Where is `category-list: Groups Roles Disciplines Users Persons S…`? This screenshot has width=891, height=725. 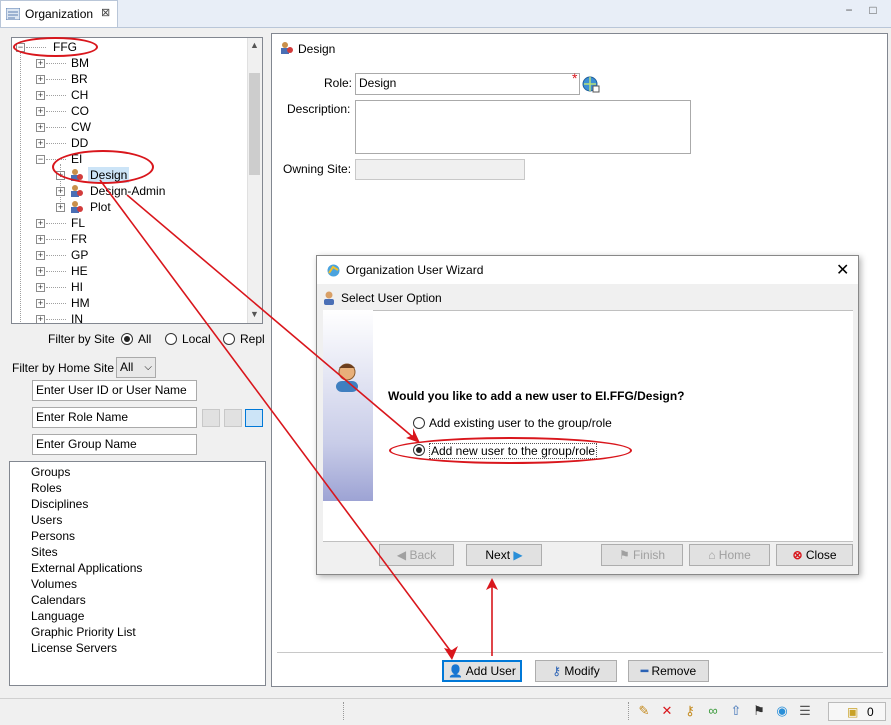 category-list: Groups Roles Disciplines Users Persons S… is located at coordinates (137, 573).